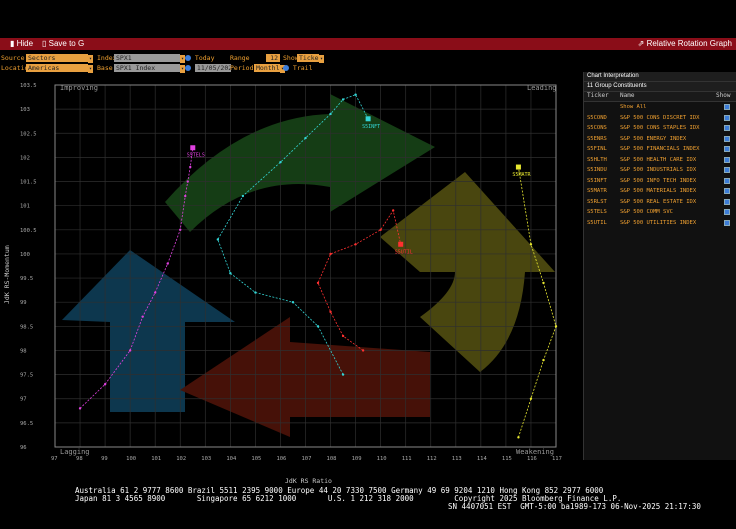  I want to click on y-tick: 98, so click(23, 351).